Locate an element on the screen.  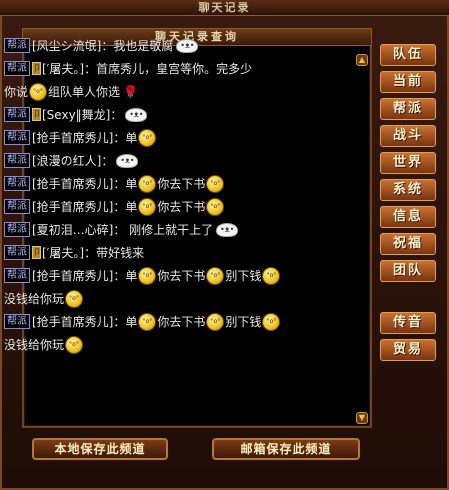
message-text: [′屠夫。]：带好钱来 is located at coordinates (93, 252).